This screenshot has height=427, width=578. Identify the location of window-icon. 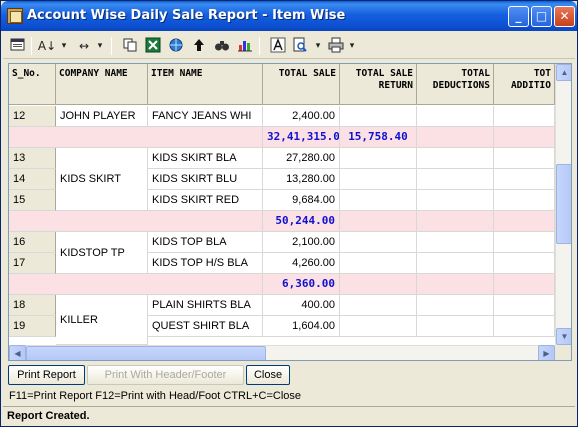
(18, 46).